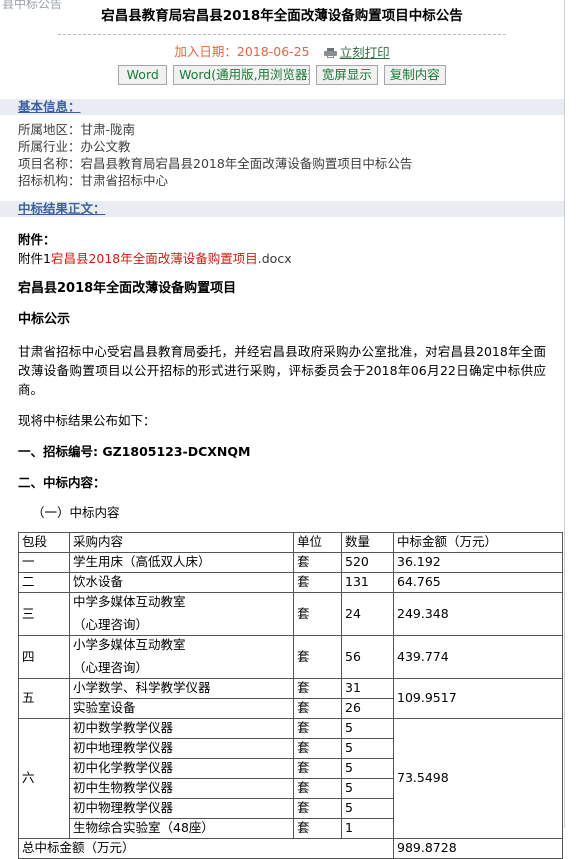  What do you see at coordinates (564, 414) in the screenshot?
I see `page-right-border` at bounding box center [564, 414].